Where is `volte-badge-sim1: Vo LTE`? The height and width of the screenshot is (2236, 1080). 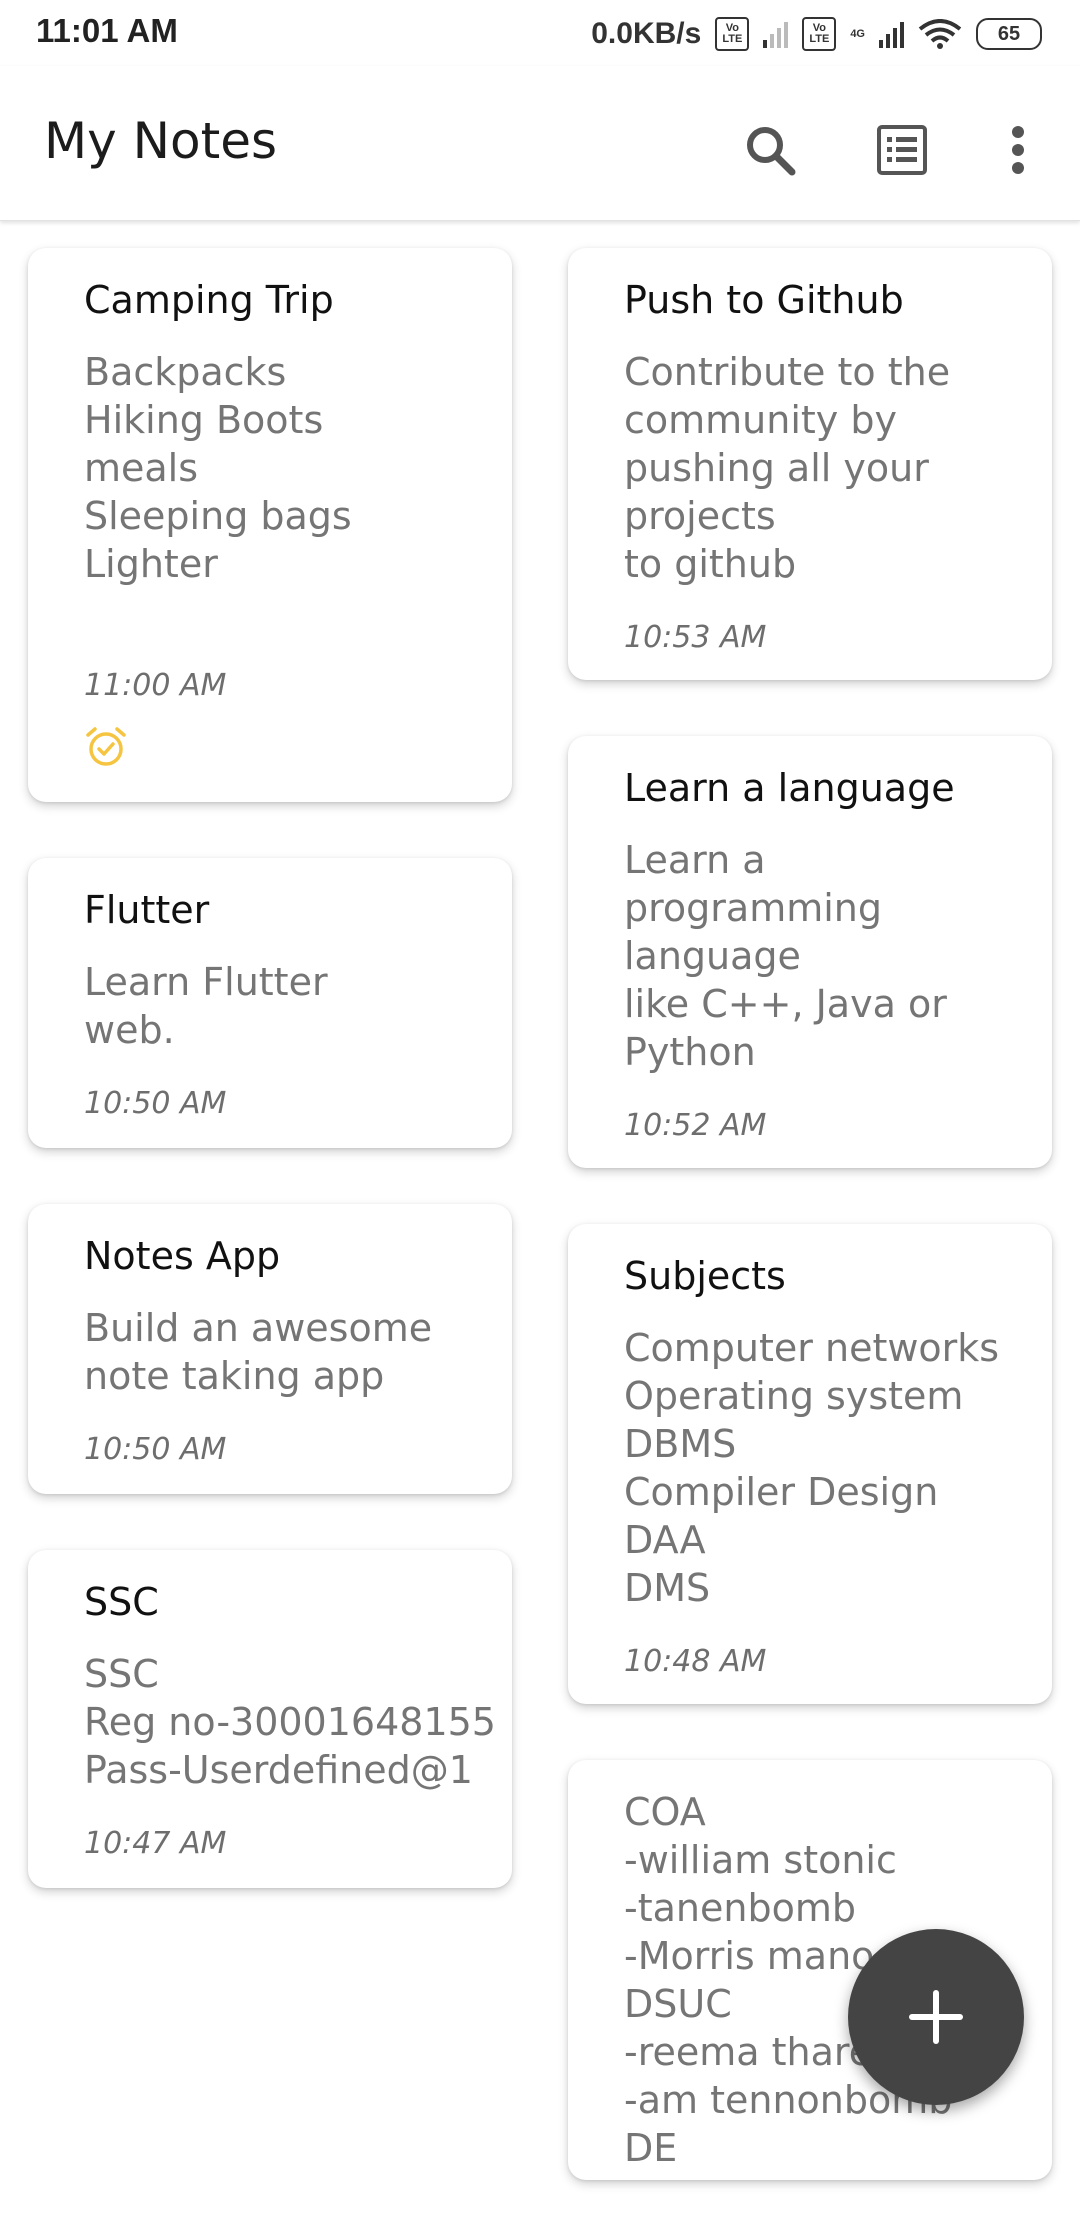
volte-badge-sim1: Vo LTE is located at coordinates (732, 34).